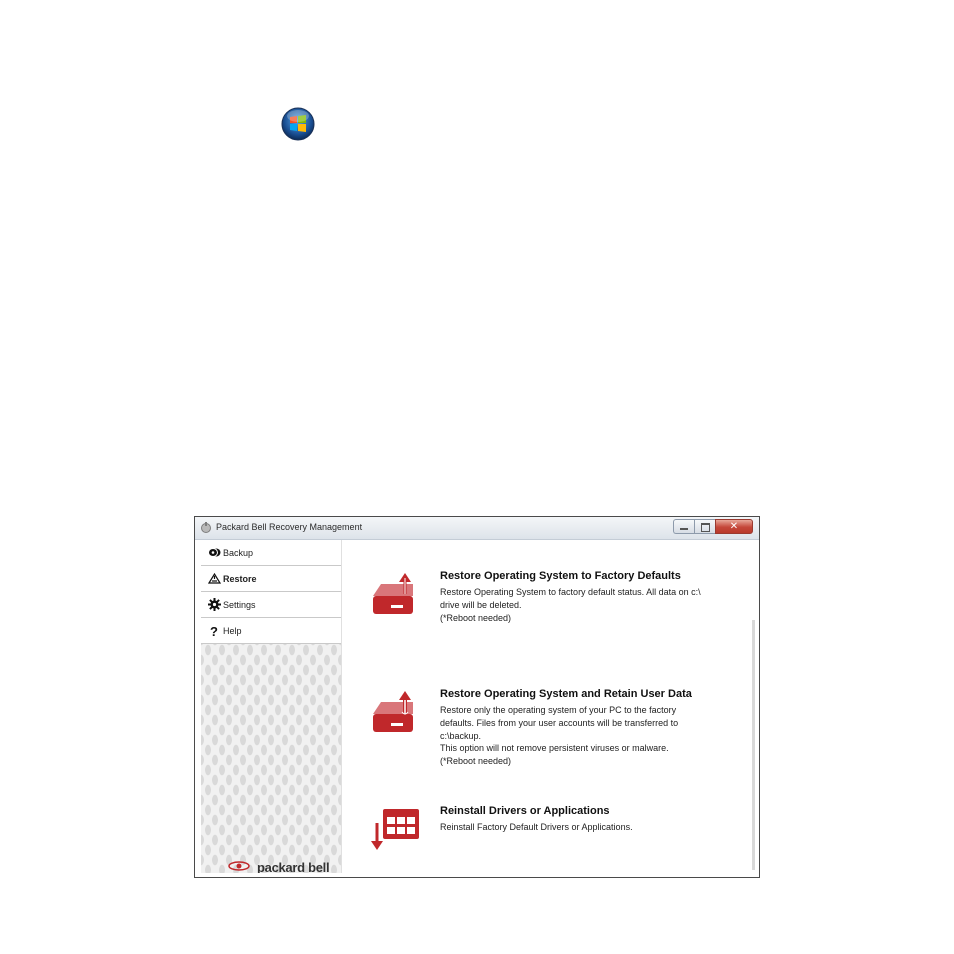 This screenshot has height=954, width=954. What do you see at coordinates (481, 604) in the screenshot?
I see `description-line: drive will be deleted.` at bounding box center [481, 604].